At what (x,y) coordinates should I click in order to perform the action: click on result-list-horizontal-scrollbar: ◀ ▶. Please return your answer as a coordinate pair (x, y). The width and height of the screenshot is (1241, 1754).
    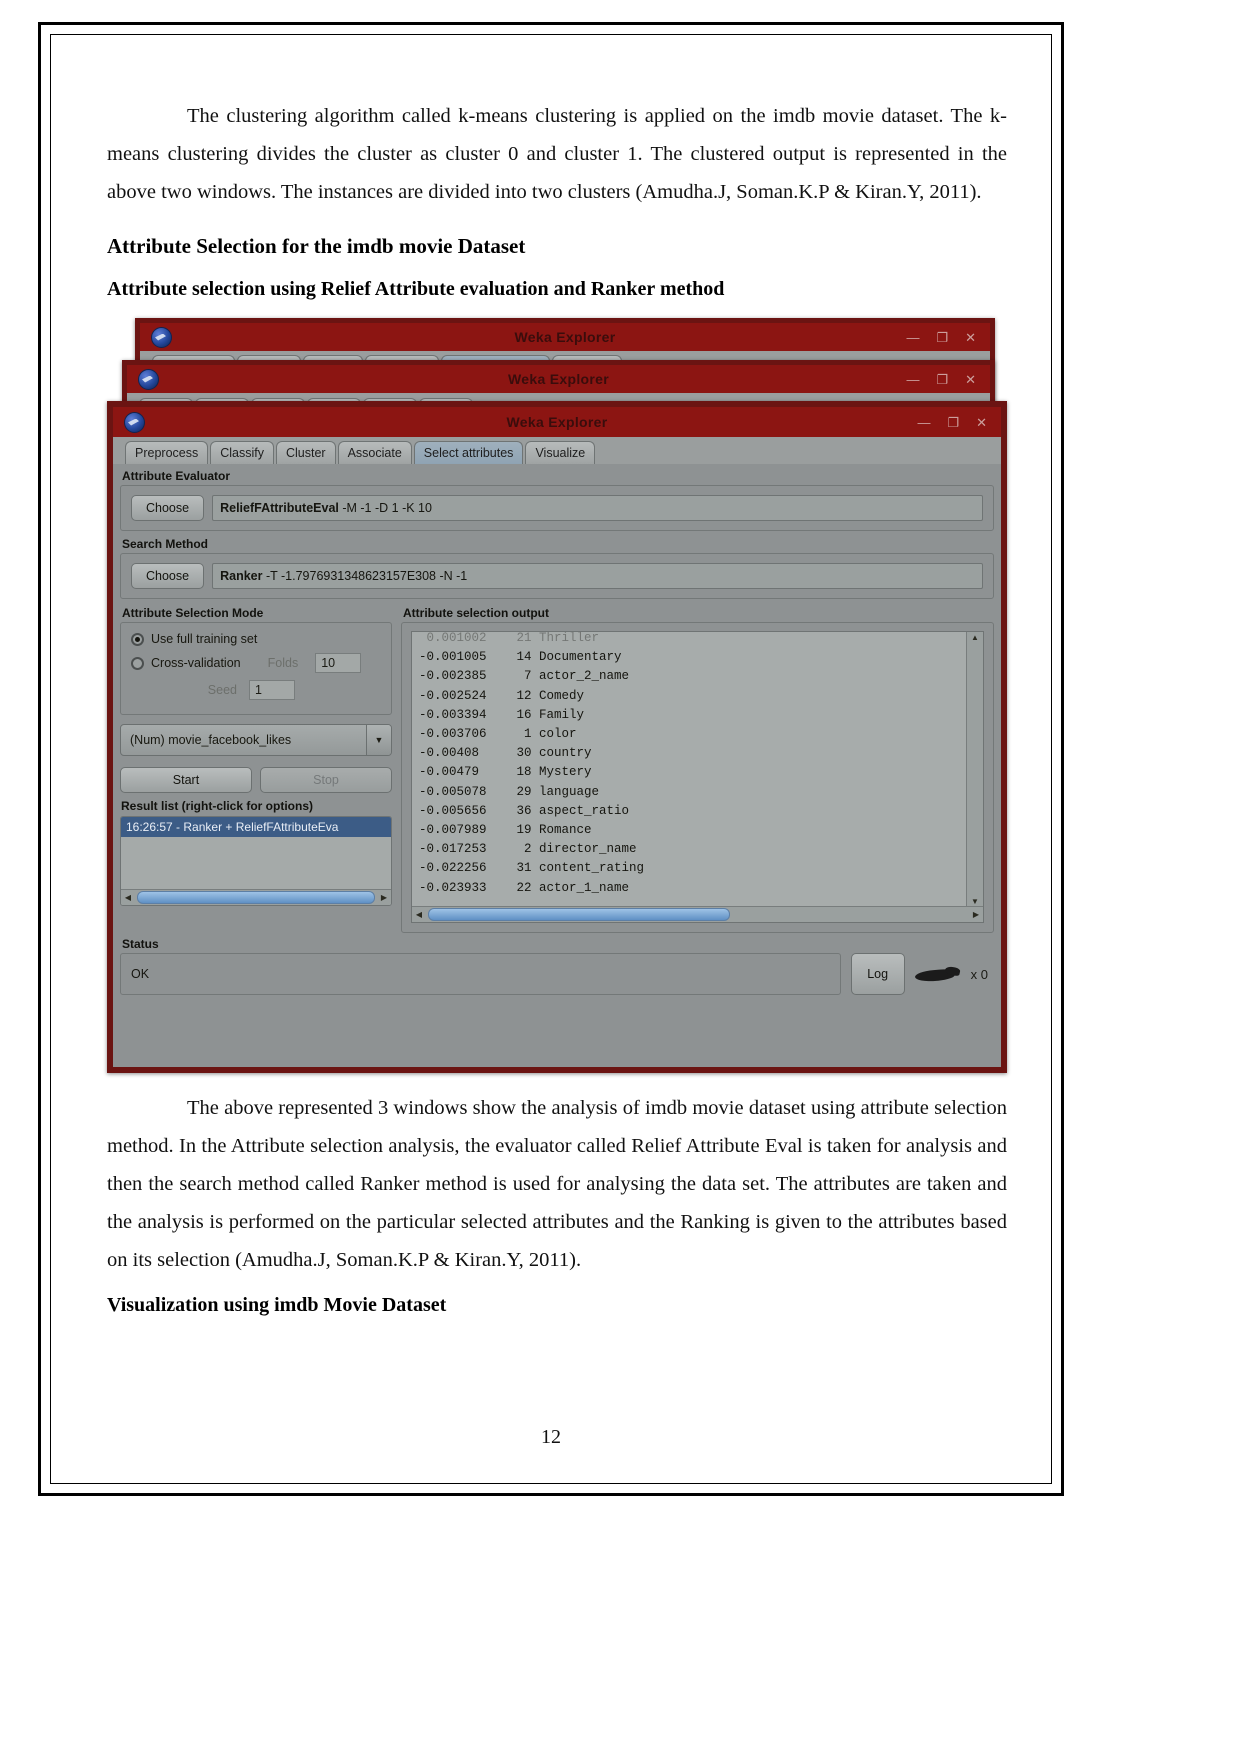
    Looking at the image, I should click on (256, 897).